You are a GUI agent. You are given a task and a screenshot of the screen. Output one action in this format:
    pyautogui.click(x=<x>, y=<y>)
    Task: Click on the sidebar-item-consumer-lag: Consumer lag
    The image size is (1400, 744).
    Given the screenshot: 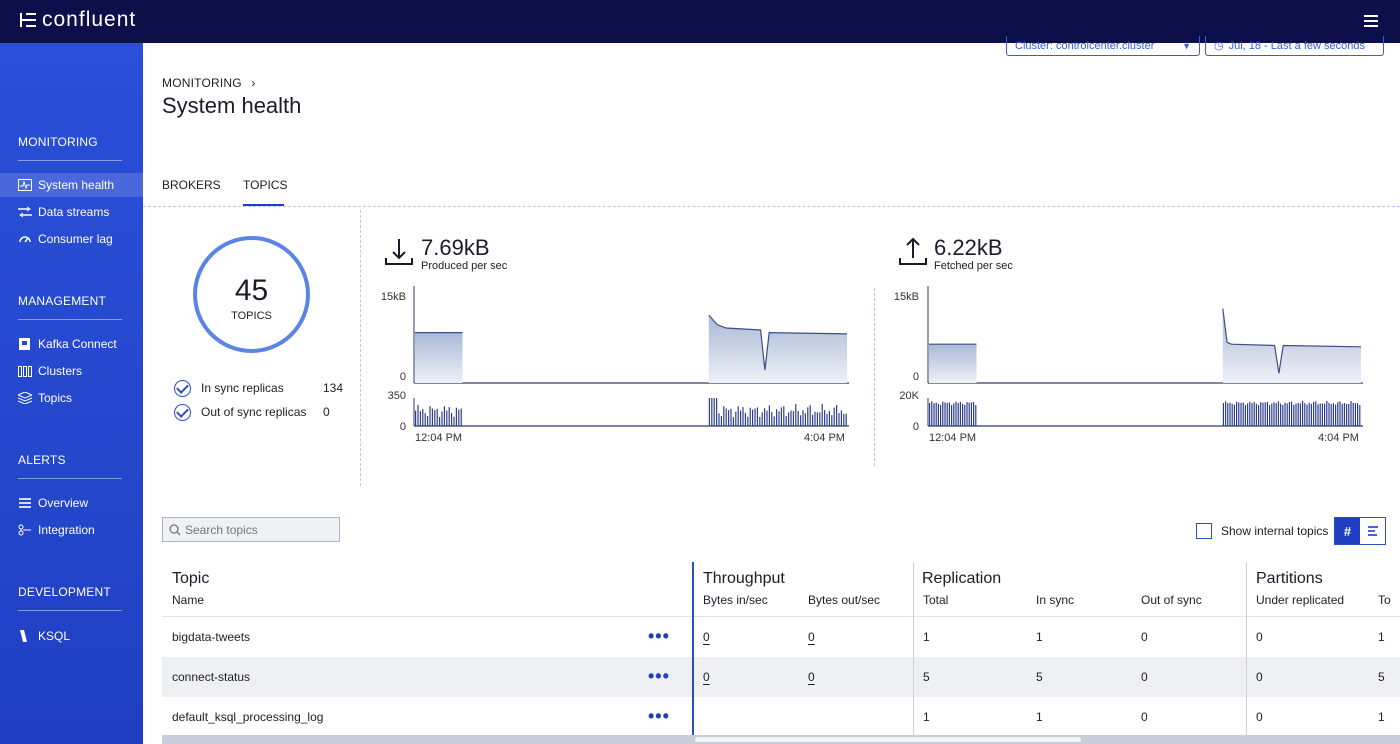 What is the action you would take?
    pyautogui.click(x=71, y=239)
    